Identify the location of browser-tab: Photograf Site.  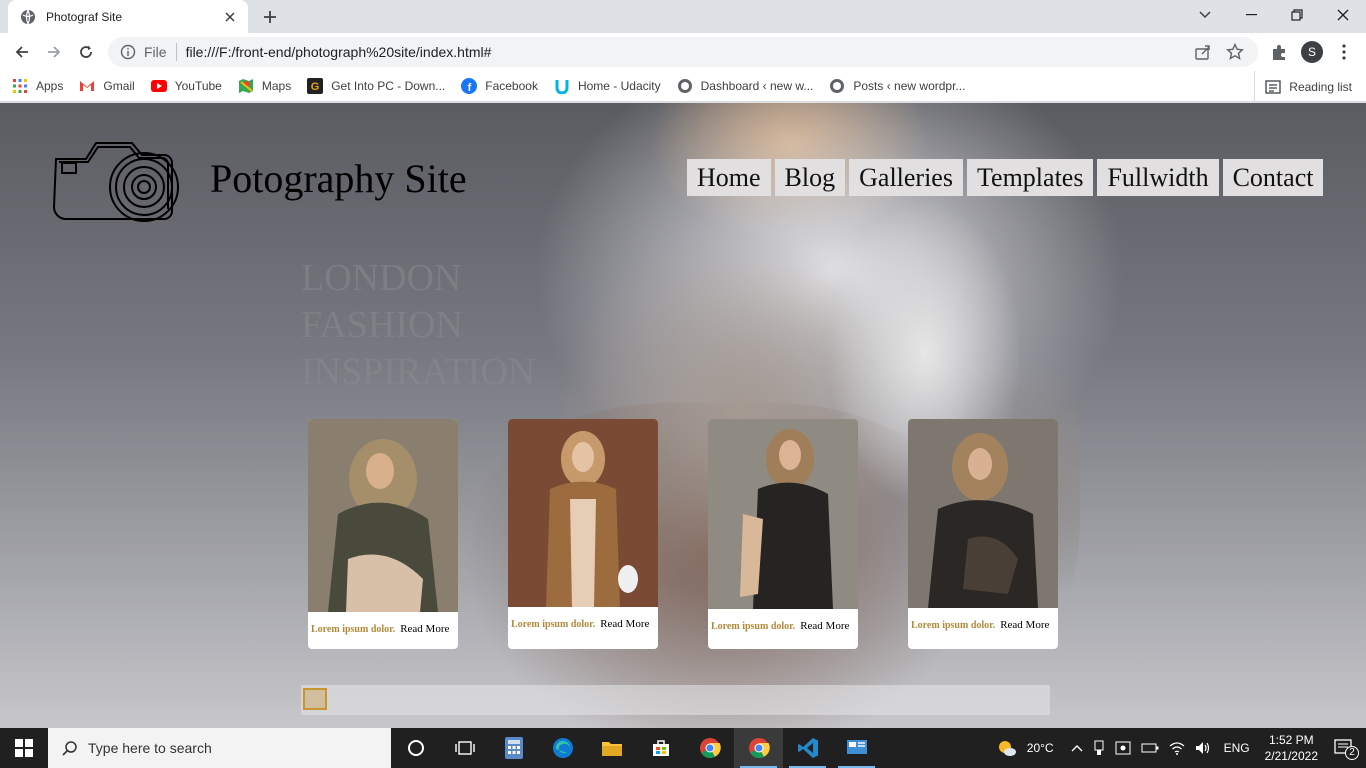
(128, 16).